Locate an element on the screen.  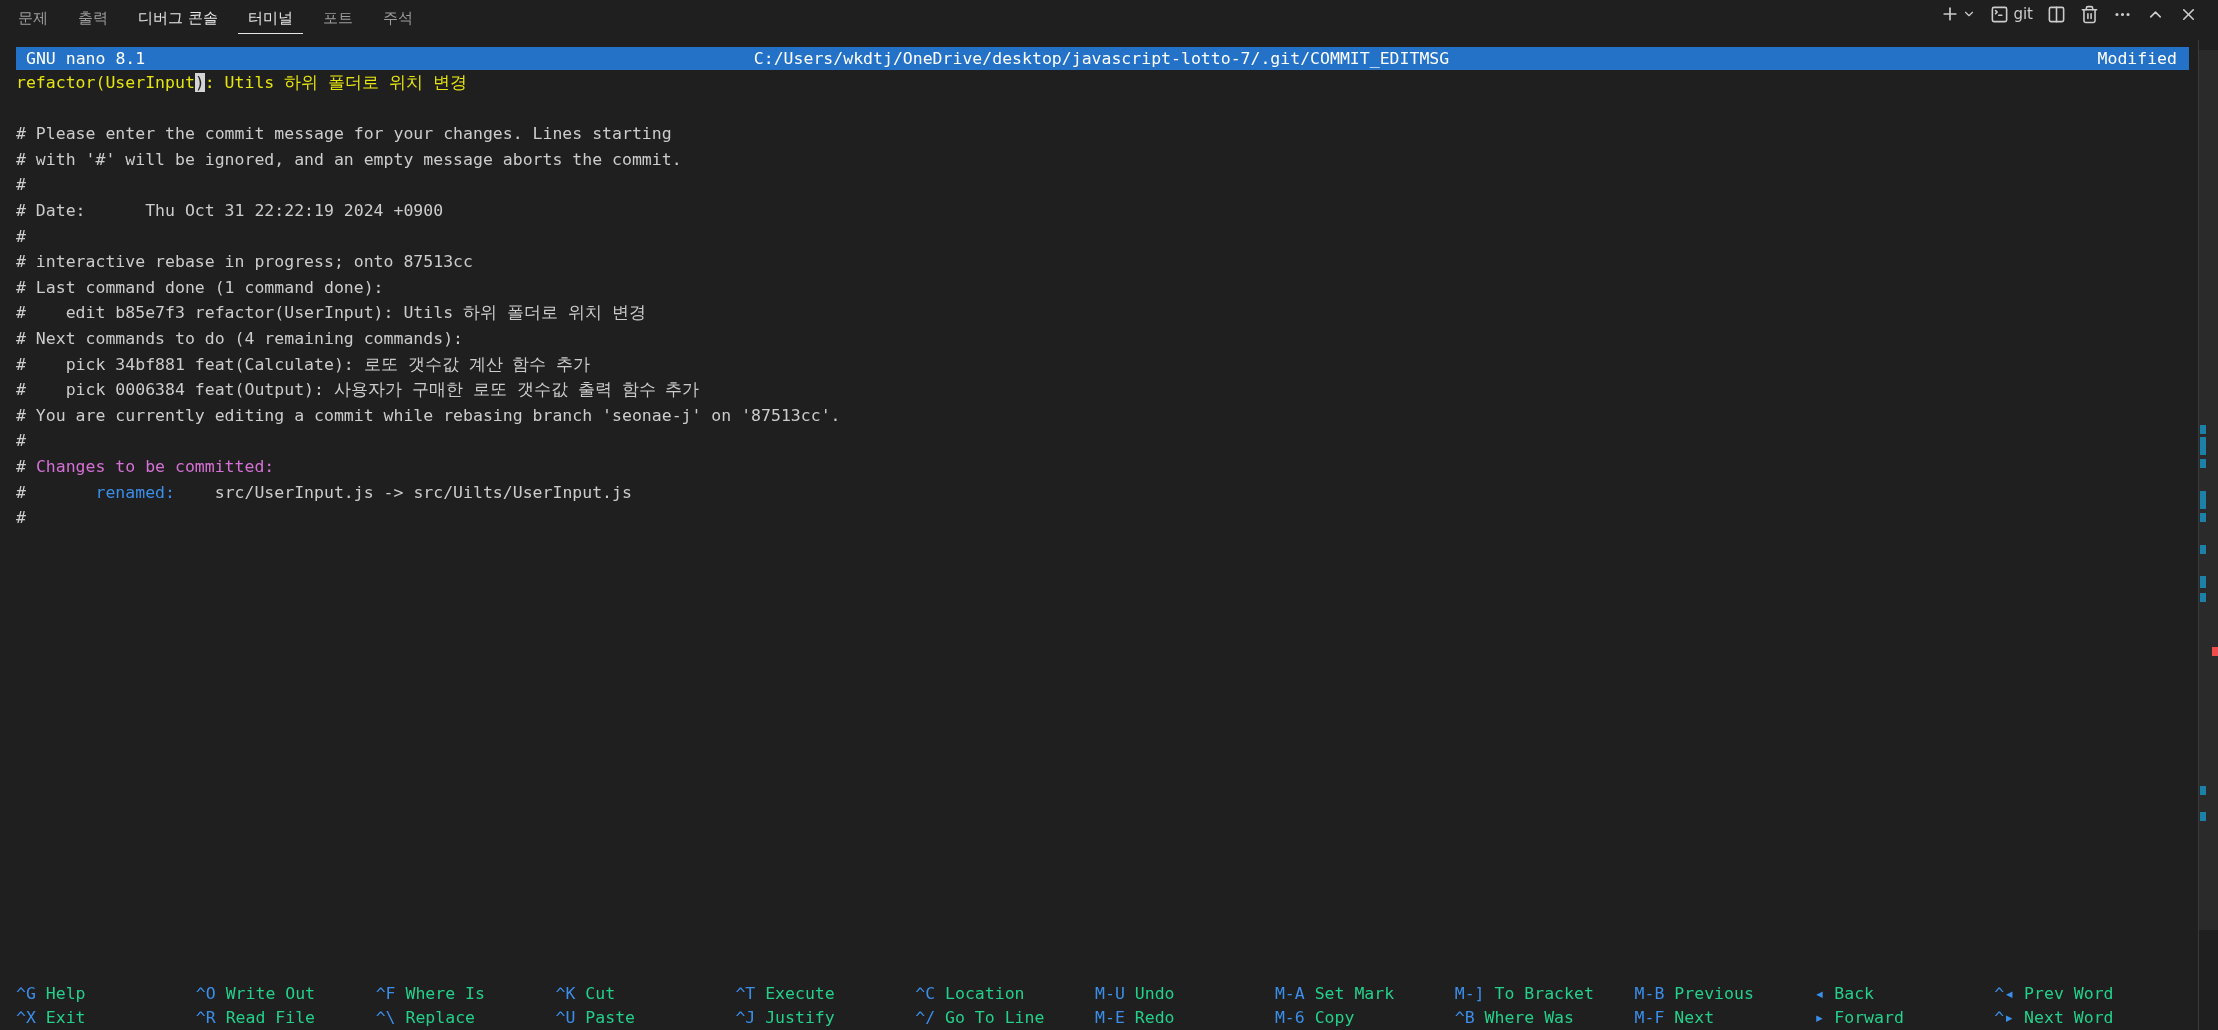
panel-tab: 포트 is located at coordinates (337, 18).